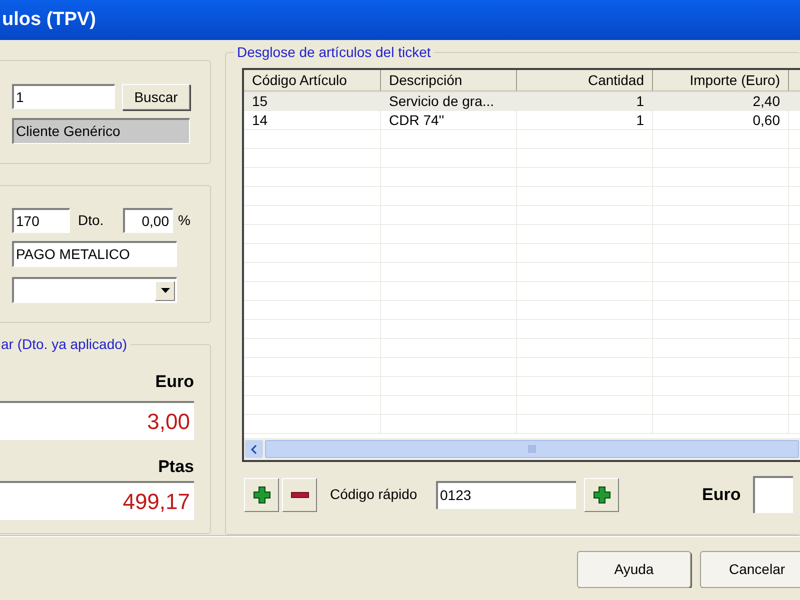 Image resolution: width=800 pixels, height=600 pixels. Describe the element at coordinates (772, 494) in the screenshot. I see `input-field` at that location.